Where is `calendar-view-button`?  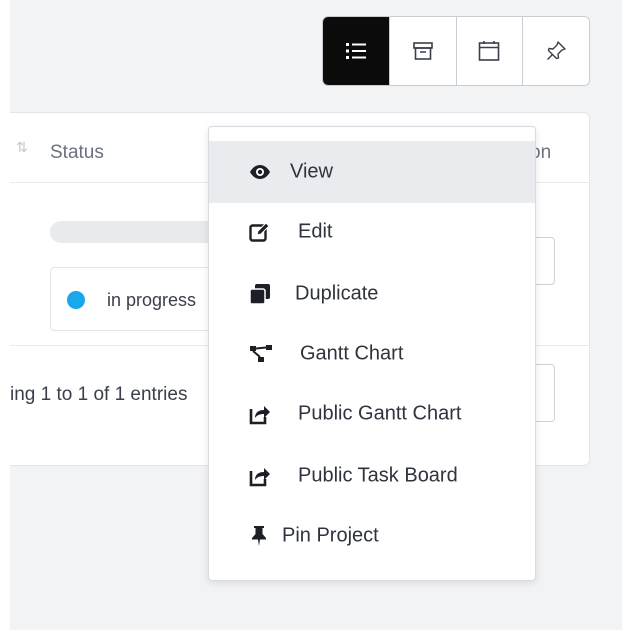 calendar-view-button is located at coordinates (490, 51).